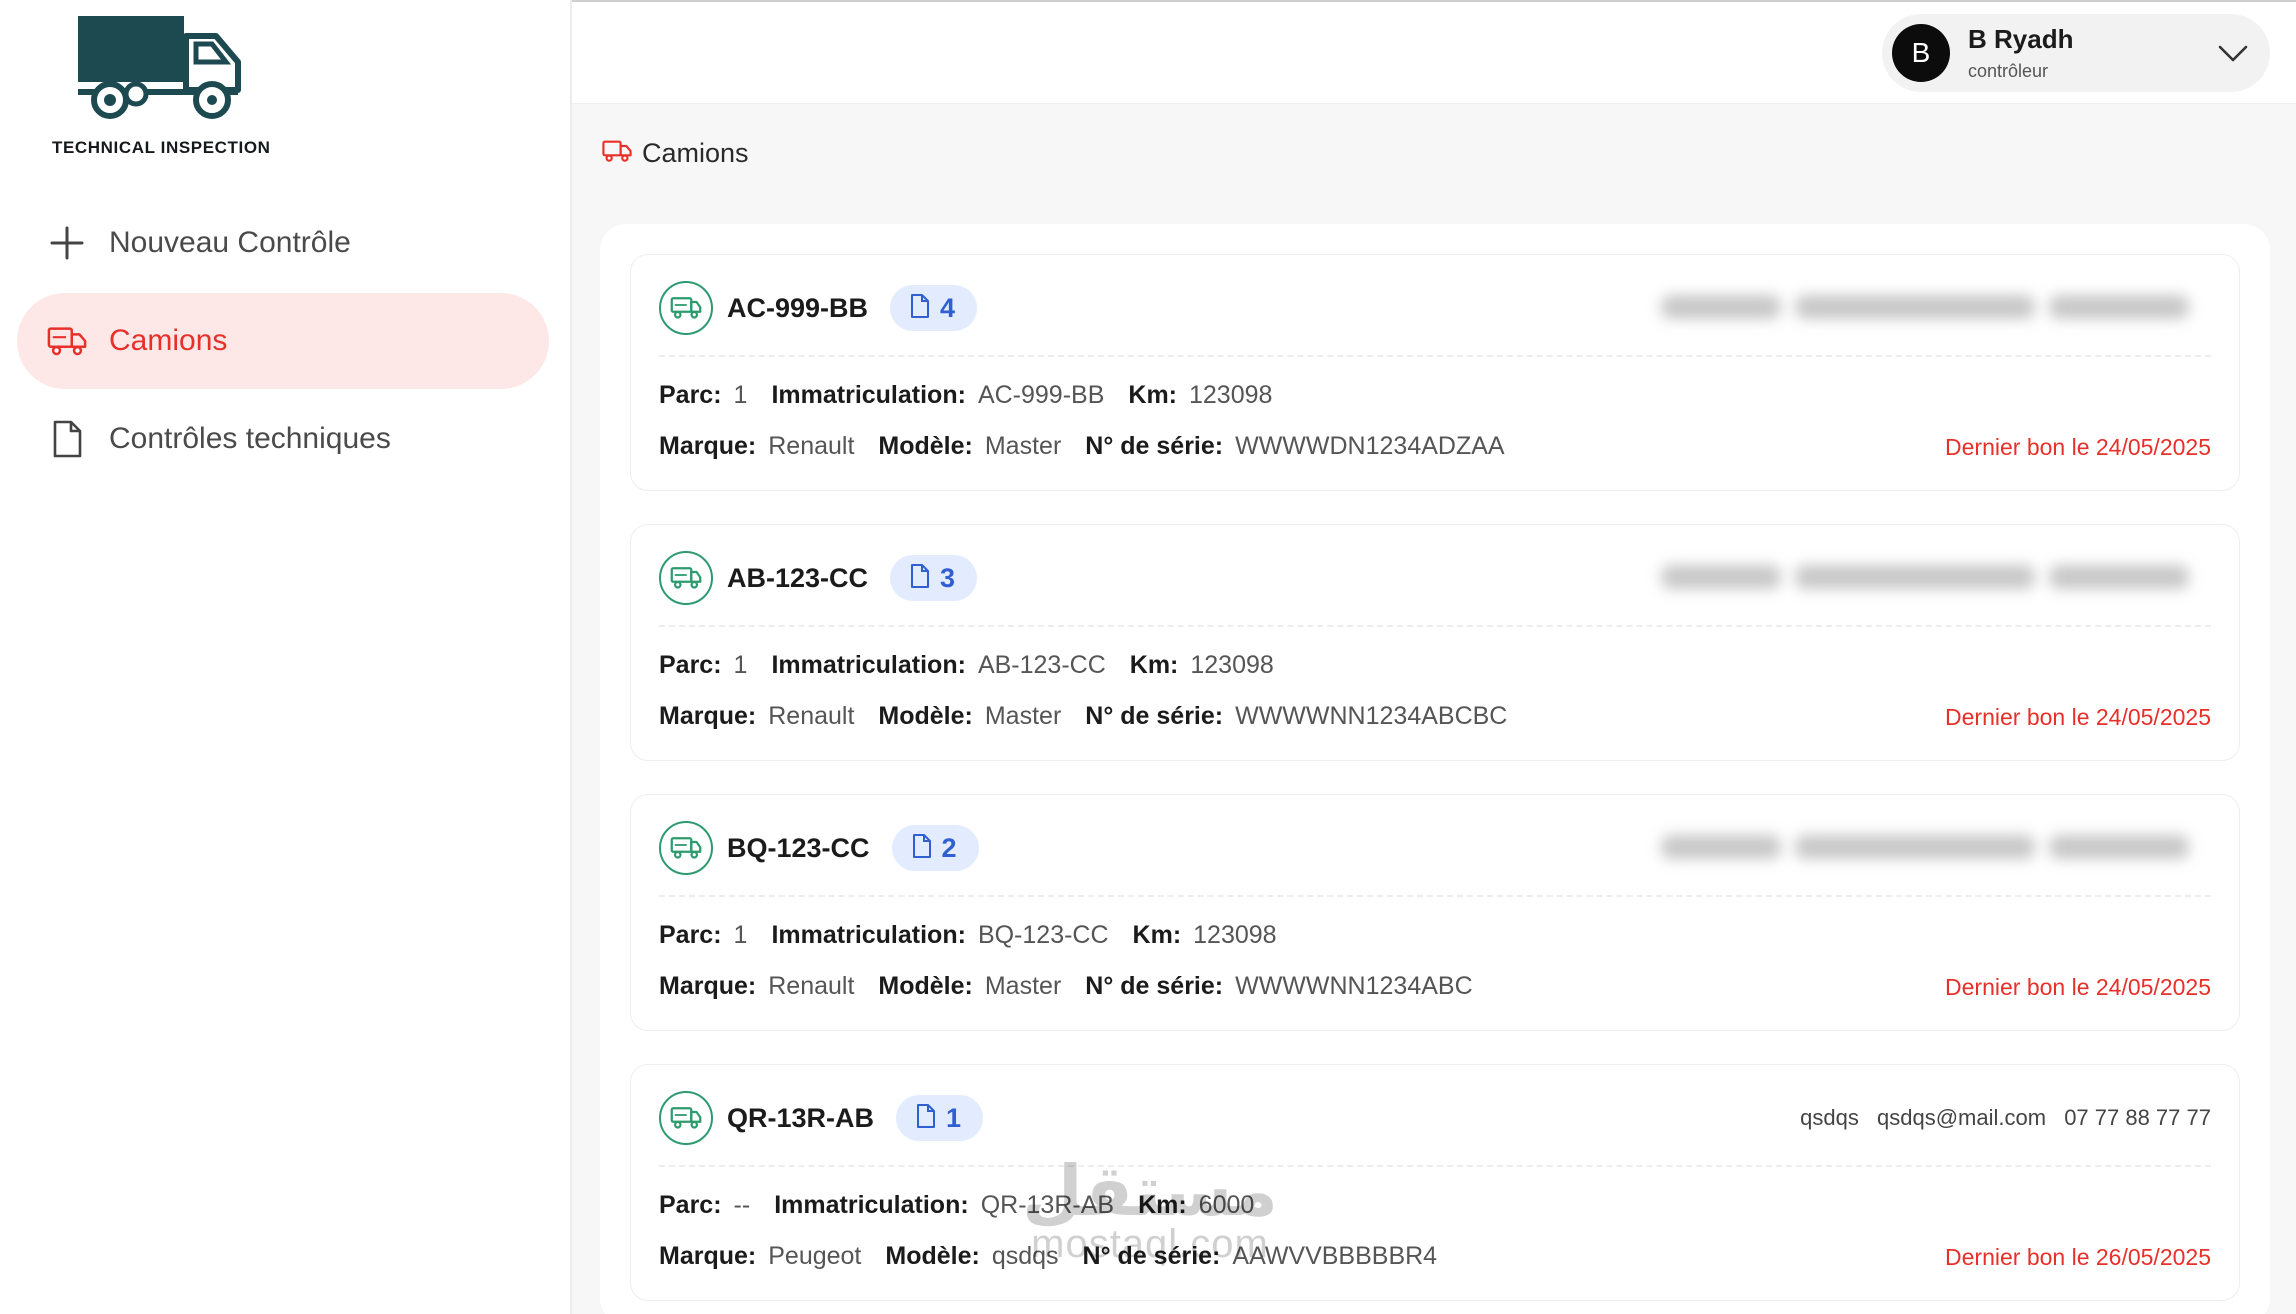 The image size is (2296, 1314). What do you see at coordinates (934, 308) in the screenshot?
I see `document-count-badge: 4` at bounding box center [934, 308].